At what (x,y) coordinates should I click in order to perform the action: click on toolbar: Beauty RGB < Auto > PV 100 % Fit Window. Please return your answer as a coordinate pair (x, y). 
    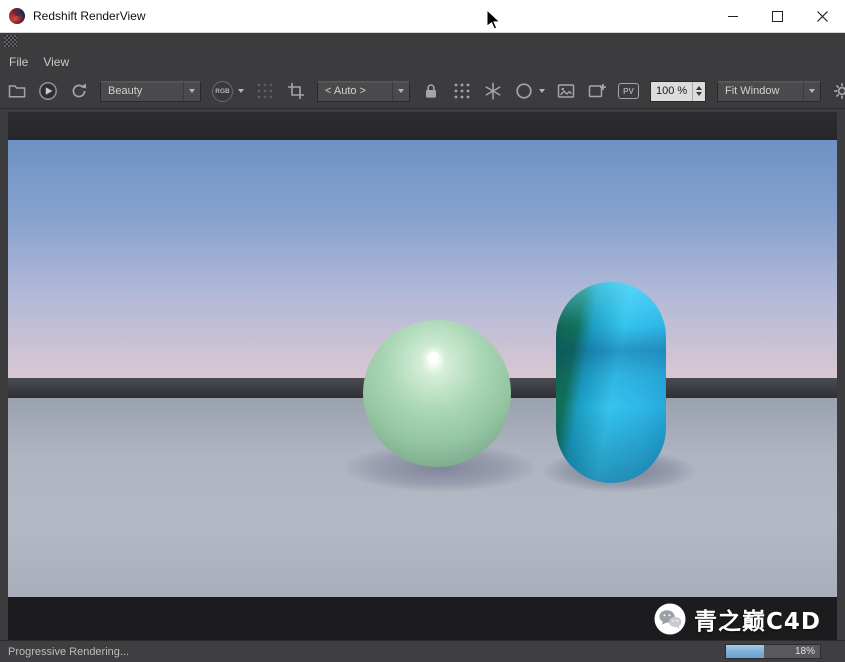
    Looking at the image, I should click on (422, 91).